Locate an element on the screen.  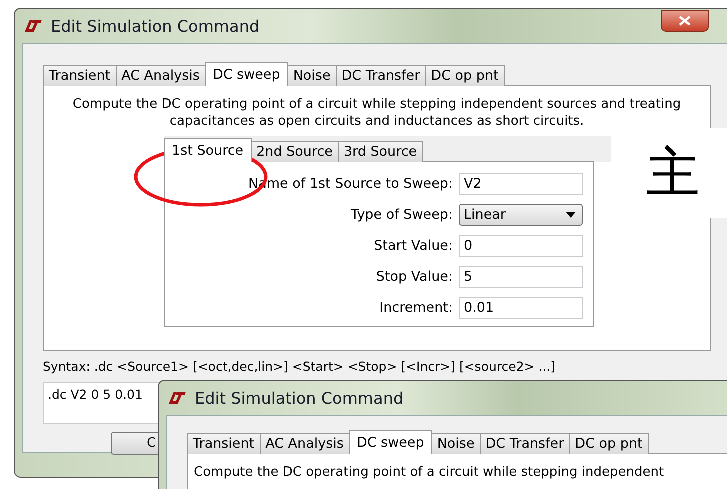
field-label: Increment: is located at coordinates (416, 308).